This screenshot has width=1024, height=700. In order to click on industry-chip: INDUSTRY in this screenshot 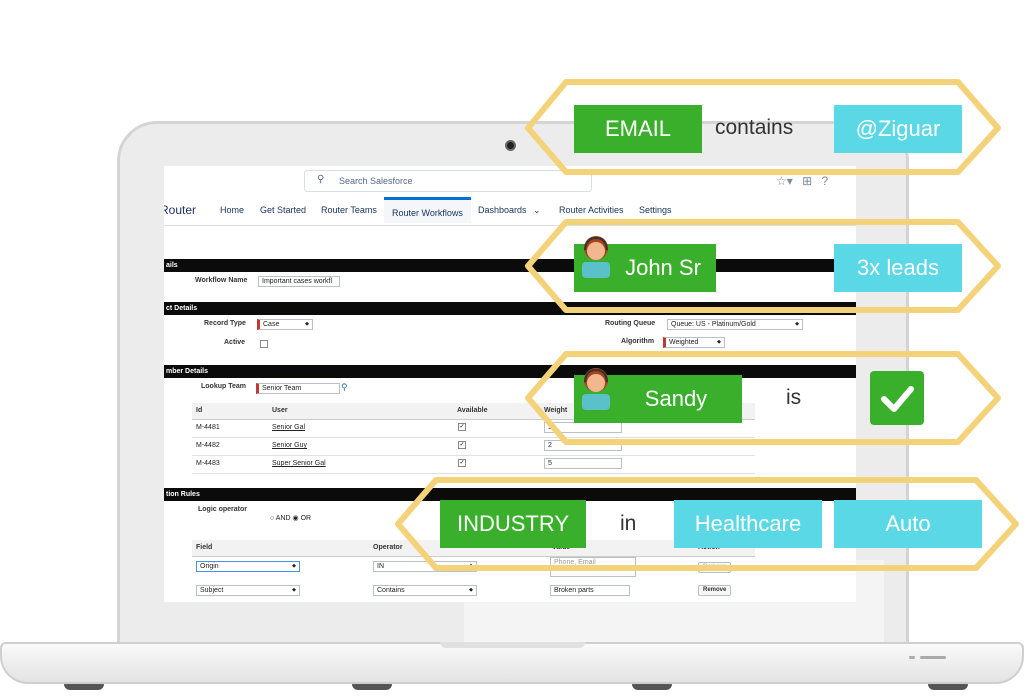, I will do `click(513, 524)`.